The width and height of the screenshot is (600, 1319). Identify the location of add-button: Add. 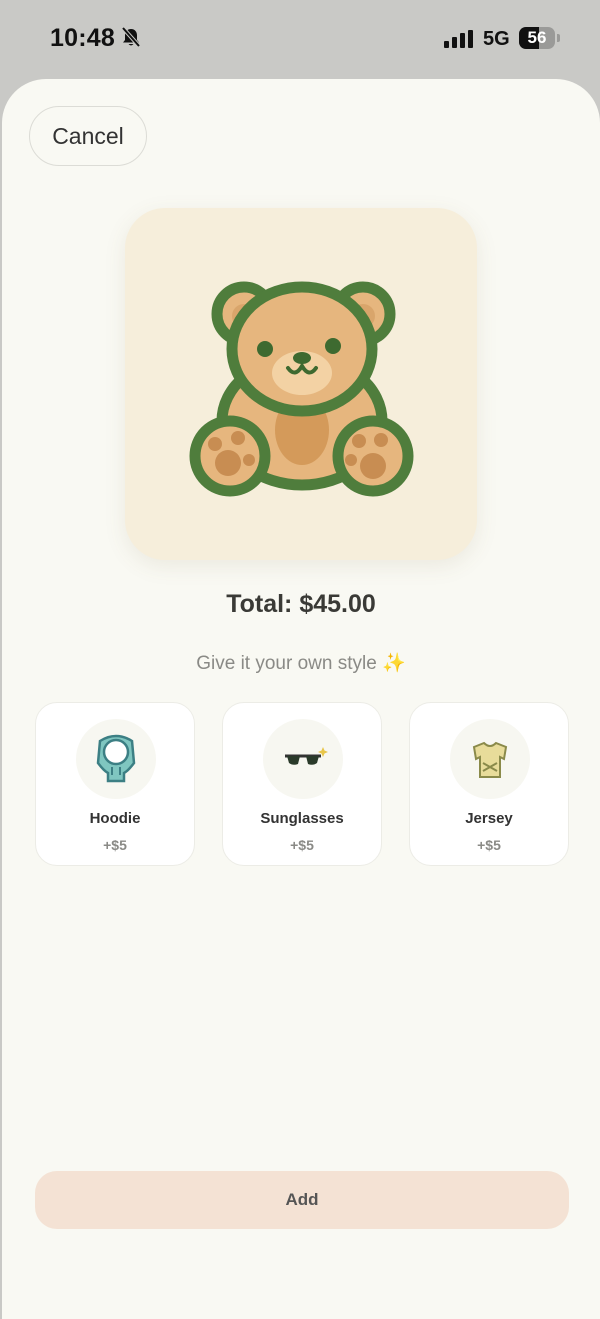
(302, 1200).